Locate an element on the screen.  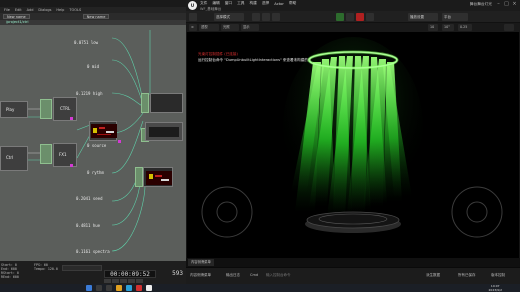
scale-snap-button: 0.25 is located at coordinates (465, 27).